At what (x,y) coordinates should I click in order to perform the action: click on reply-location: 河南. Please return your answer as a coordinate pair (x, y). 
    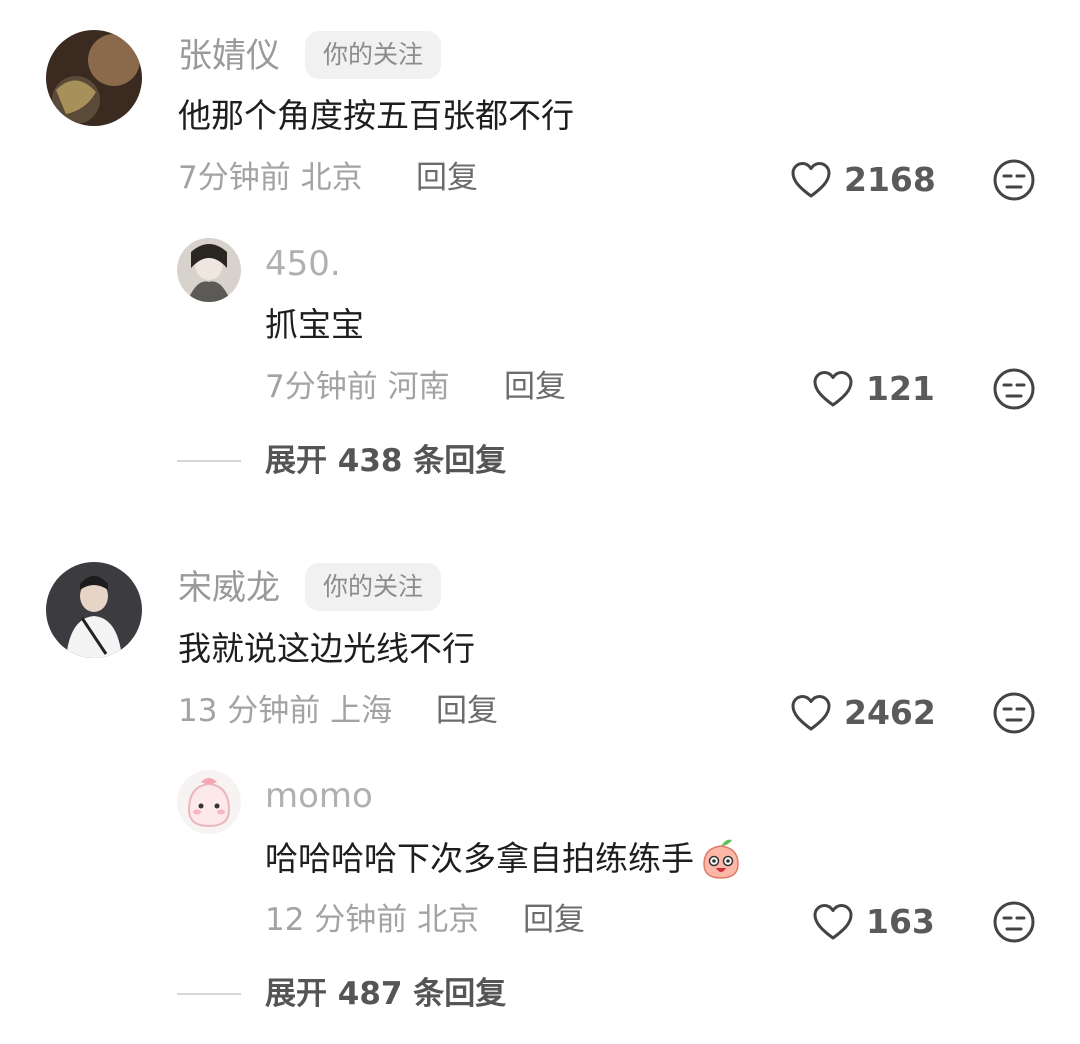
    Looking at the image, I should click on (418, 387).